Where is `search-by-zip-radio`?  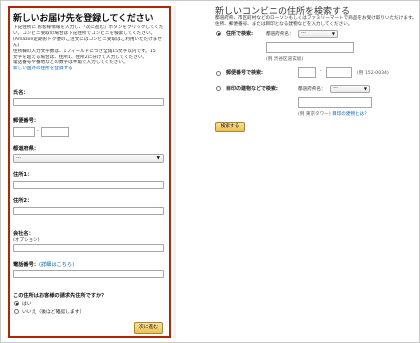 search-by-zip-radio is located at coordinates (218, 73).